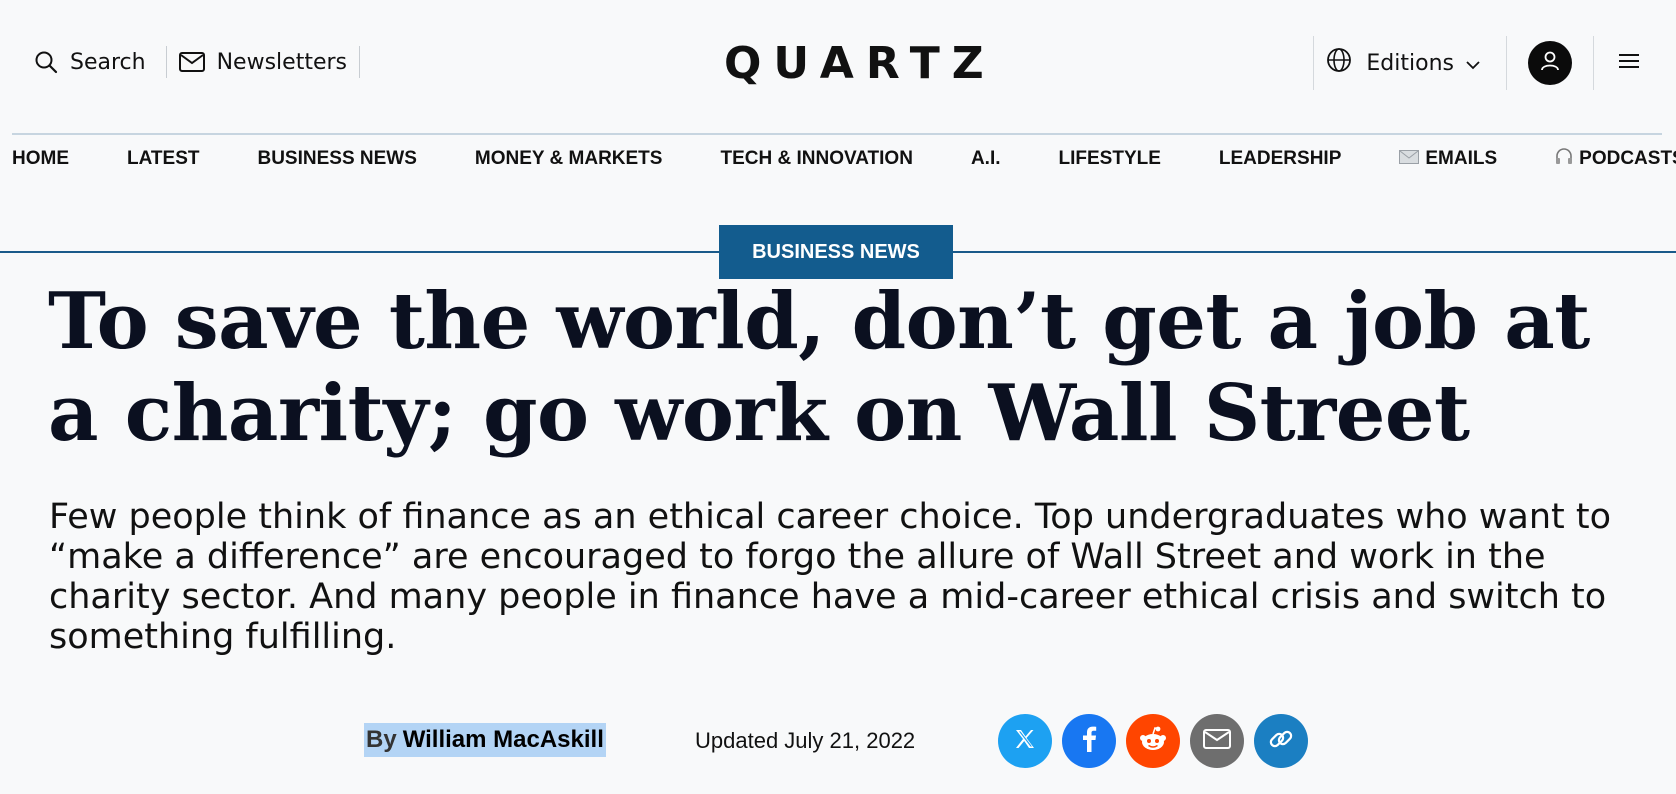  What do you see at coordinates (805, 740) in the screenshot?
I see `updated-date: Updated July 21, 2022` at bounding box center [805, 740].